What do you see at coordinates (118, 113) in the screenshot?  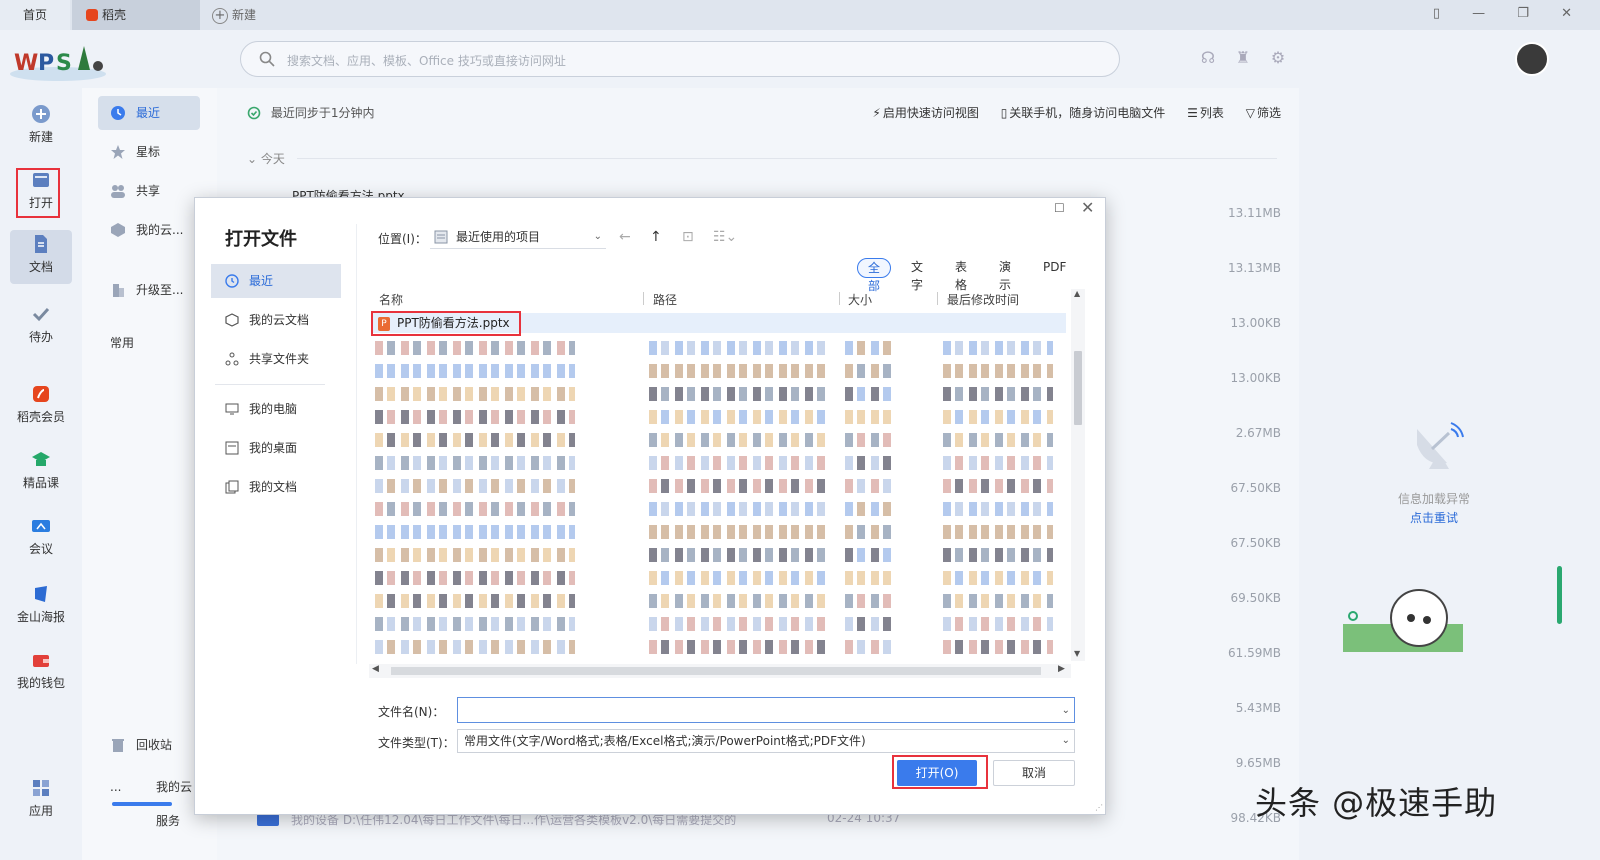 I see `clock-icon` at bounding box center [118, 113].